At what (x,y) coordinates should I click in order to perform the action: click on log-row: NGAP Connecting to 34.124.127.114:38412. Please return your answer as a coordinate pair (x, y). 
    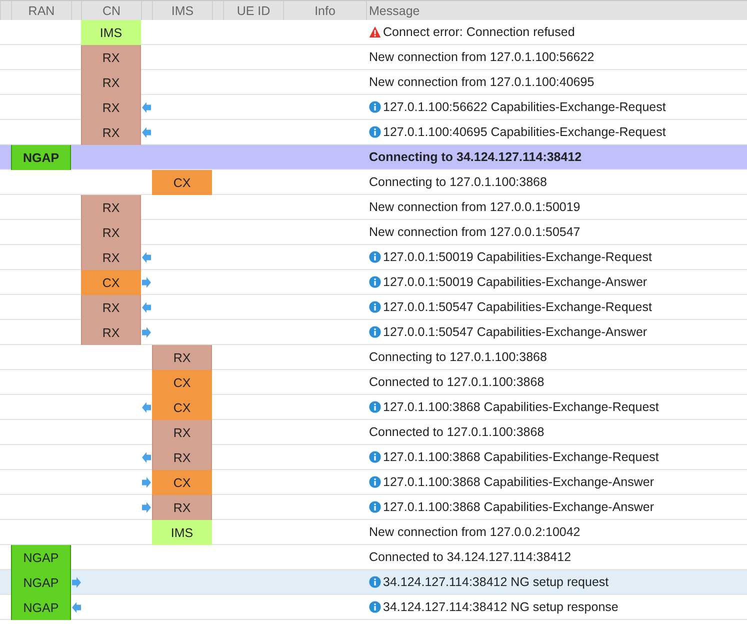
    Looking at the image, I should click on (373, 157).